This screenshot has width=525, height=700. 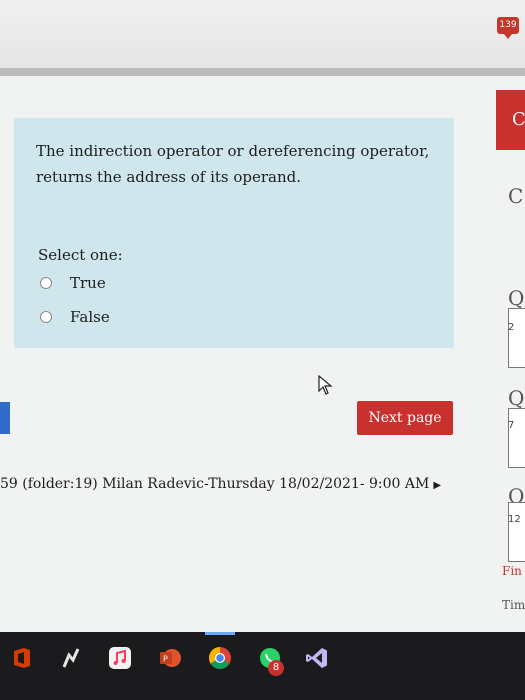 I want to click on svg-text: P, so click(x=165, y=659).